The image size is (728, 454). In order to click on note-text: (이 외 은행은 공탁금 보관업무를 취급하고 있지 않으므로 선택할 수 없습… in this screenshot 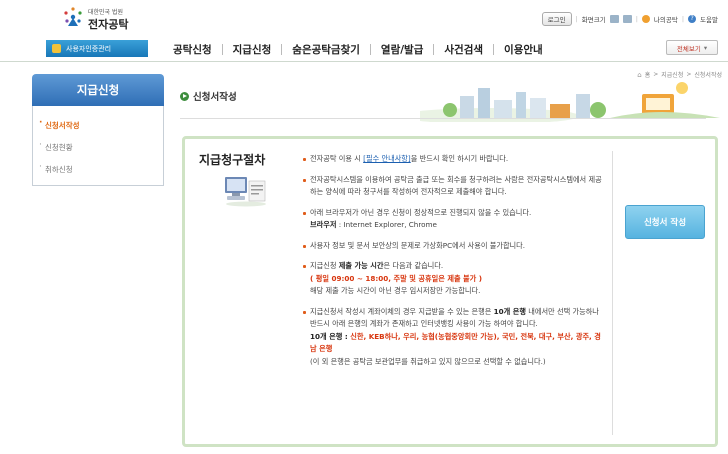, I will do `click(428, 361)`.